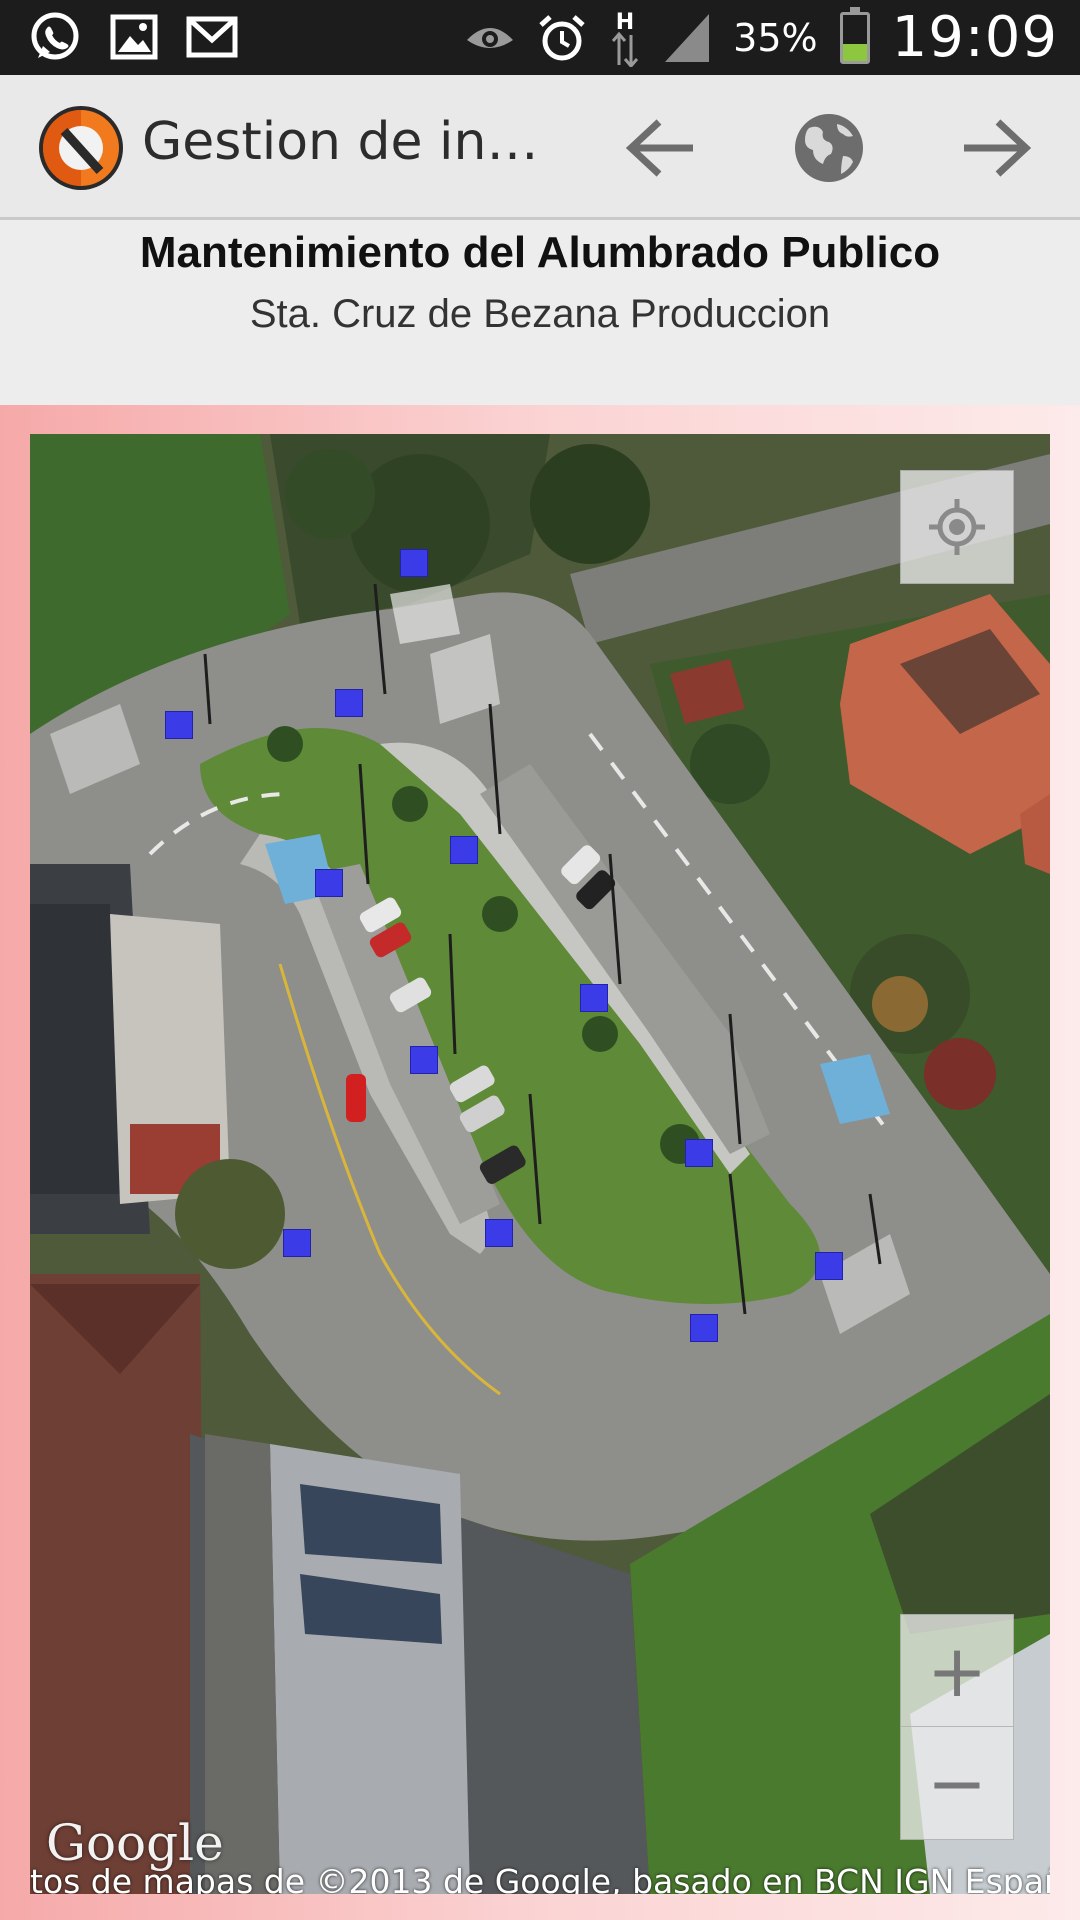  I want to click on svg-text: H, so click(625, 22).